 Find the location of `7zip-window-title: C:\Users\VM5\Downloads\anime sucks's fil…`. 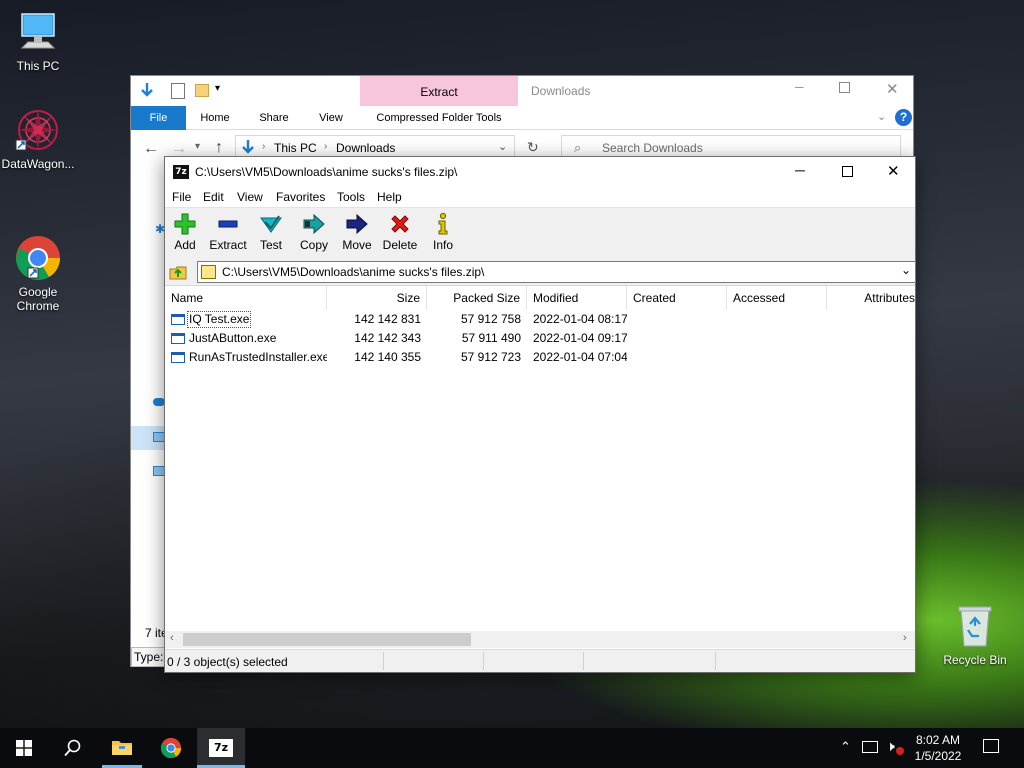

7zip-window-title: C:\Users\VM5\Downloads\anime sucks's fil… is located at coordinates (326, 172).